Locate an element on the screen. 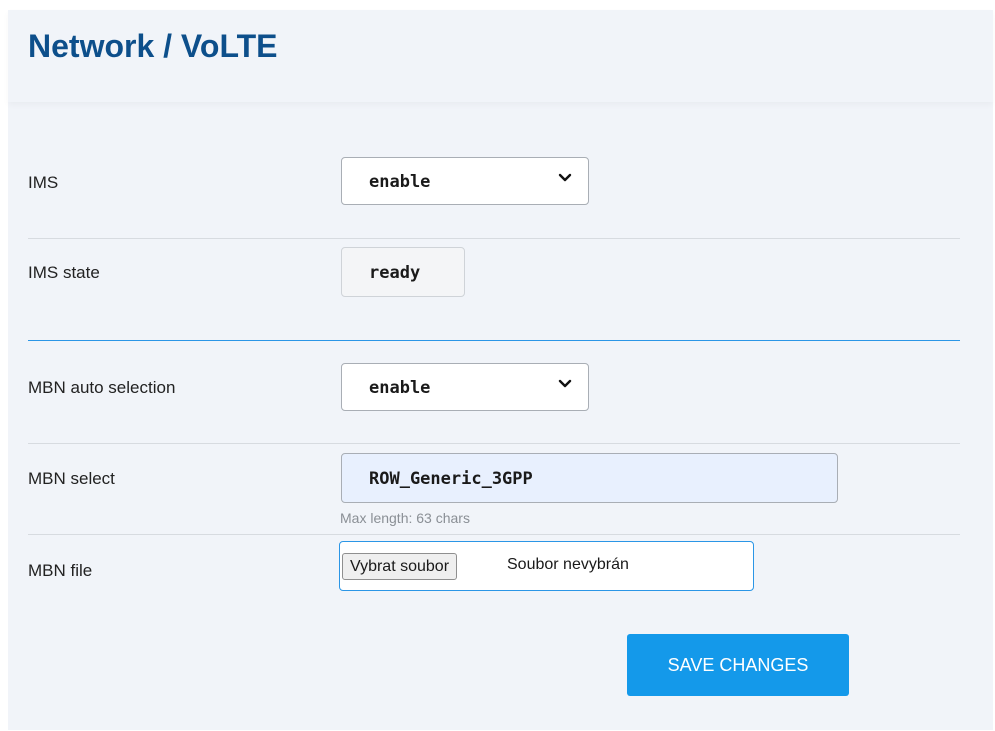  mbn-auto-selection-select: enable is located at coordinates (465, 387).